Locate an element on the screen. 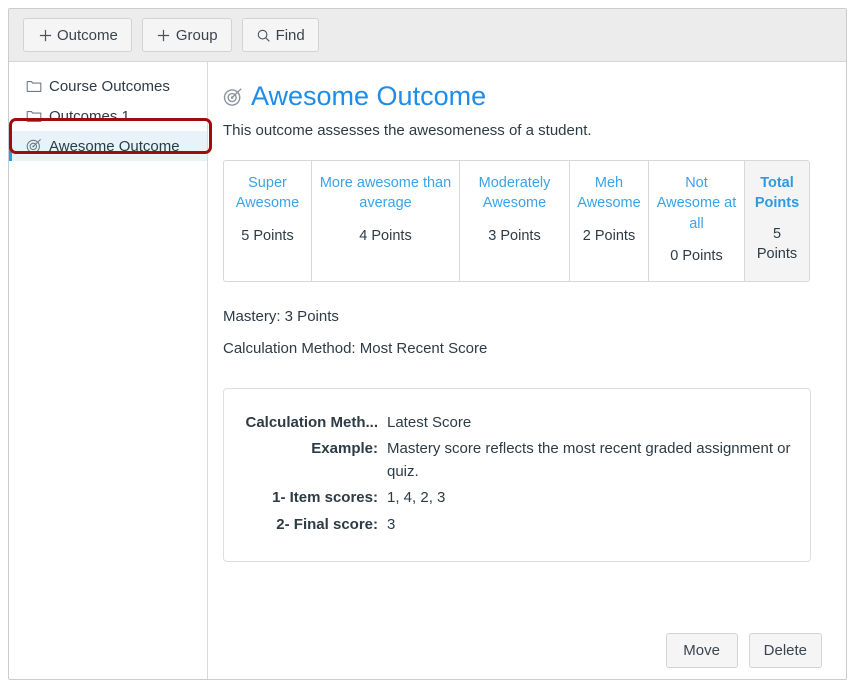  sidebar-item-label: Awesome Outcome is located at coordinates (114, 146).